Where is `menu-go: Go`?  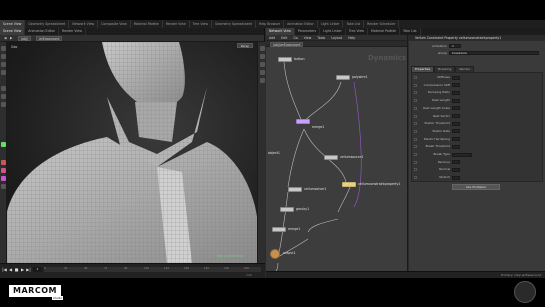 menu-go: Go is located at coordinates (295, 37).